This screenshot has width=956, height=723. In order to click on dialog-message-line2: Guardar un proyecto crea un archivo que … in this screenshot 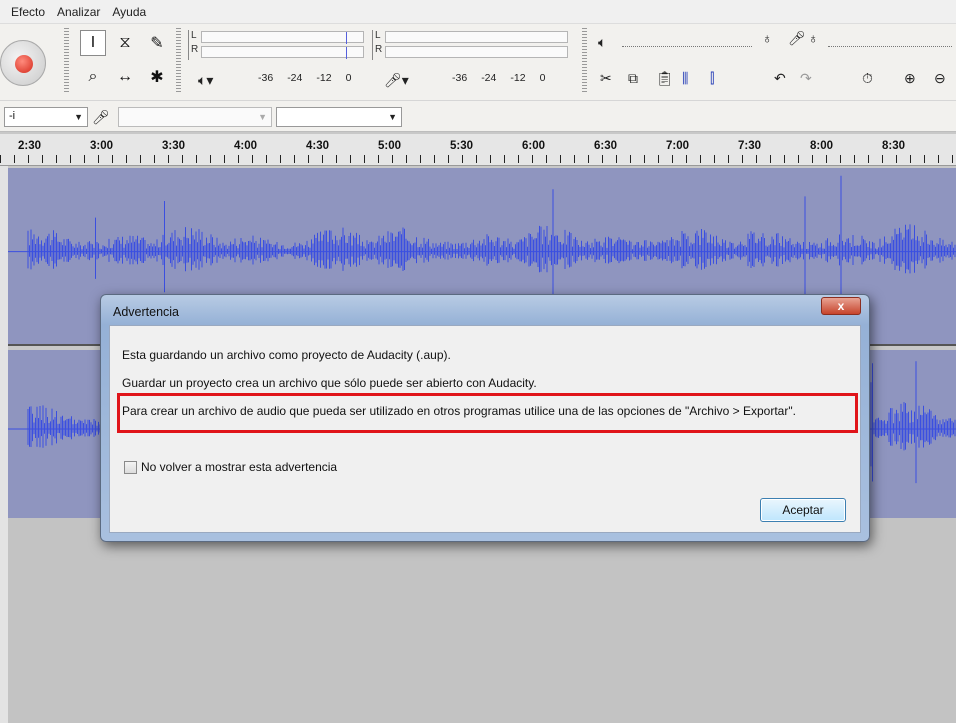, I will do `click(329, 383)`.